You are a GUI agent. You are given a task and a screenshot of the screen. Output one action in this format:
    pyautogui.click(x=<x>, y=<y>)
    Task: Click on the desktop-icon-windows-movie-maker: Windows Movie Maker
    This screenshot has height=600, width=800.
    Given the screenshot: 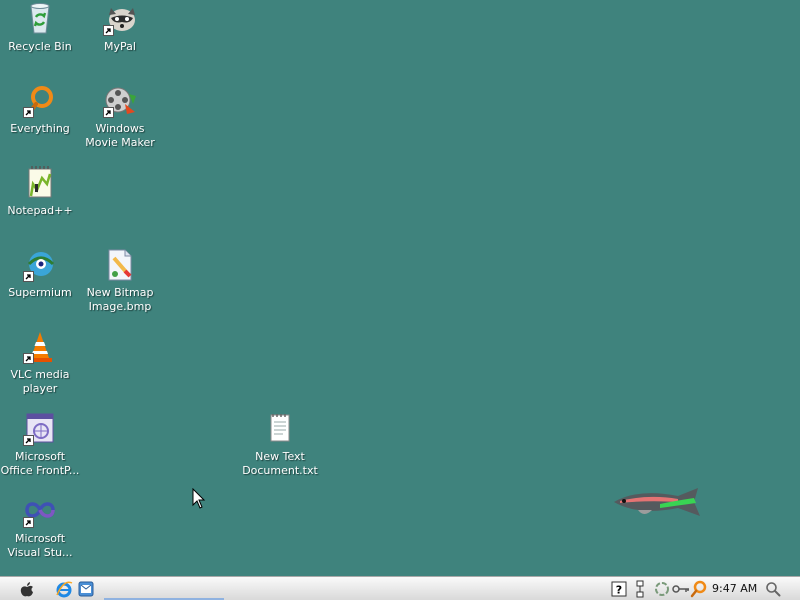 What is the action you would take?
    pyautogui.click(x=120, y=117)
    